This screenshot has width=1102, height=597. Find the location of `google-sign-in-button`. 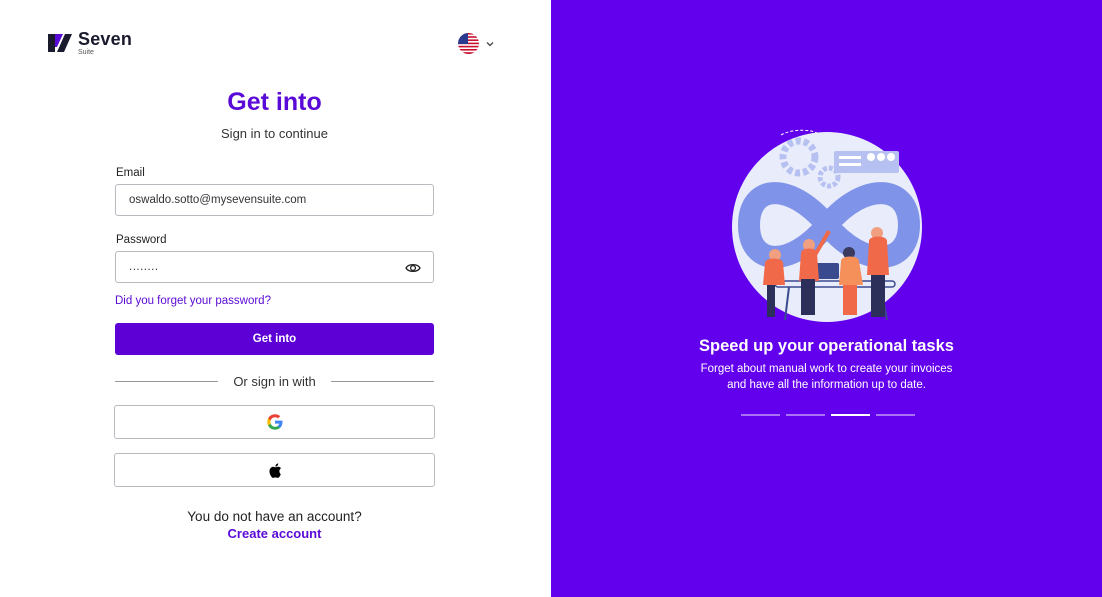

google-sign-in-button is located at coordinates (274, 422).